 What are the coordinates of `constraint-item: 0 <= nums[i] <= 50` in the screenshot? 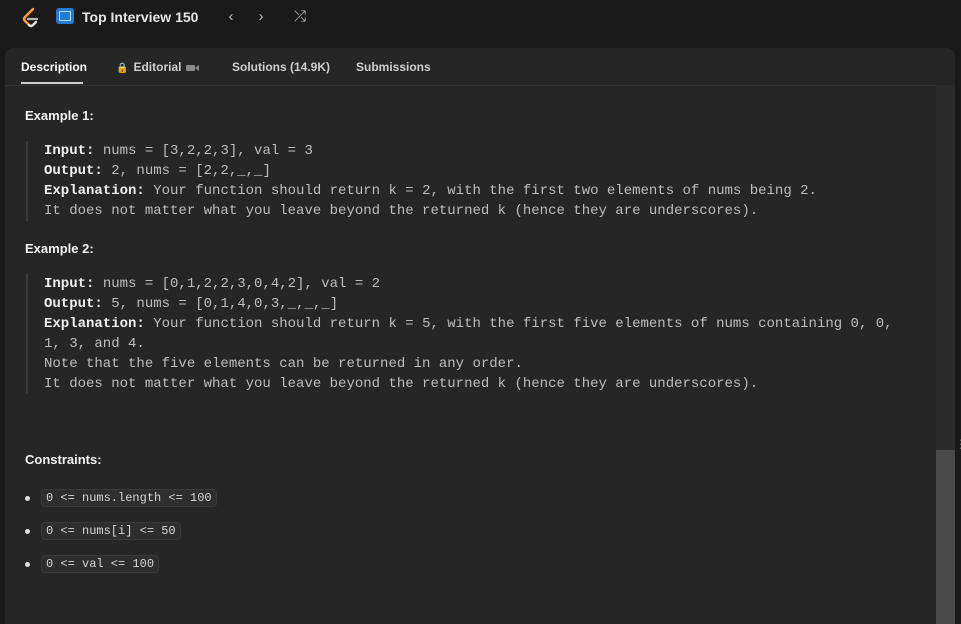 It's located at (103, 531).